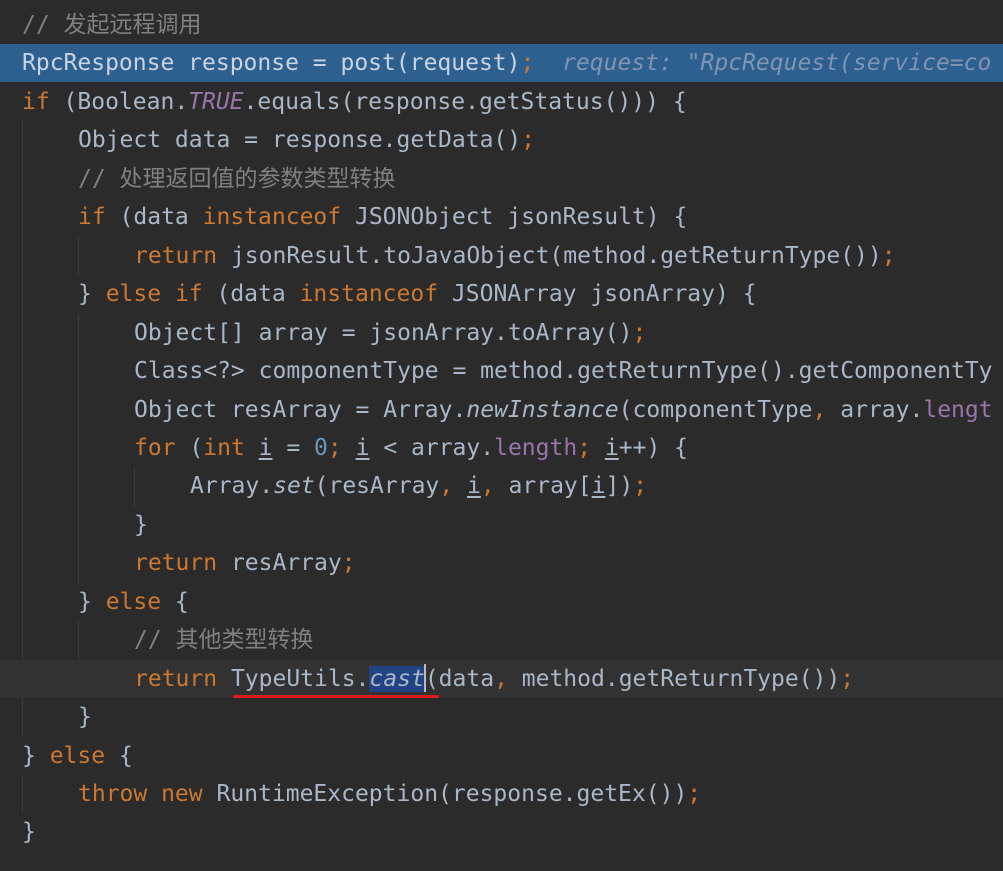  I want to click on code-text: // 其他类型转换, so click(224, 640).